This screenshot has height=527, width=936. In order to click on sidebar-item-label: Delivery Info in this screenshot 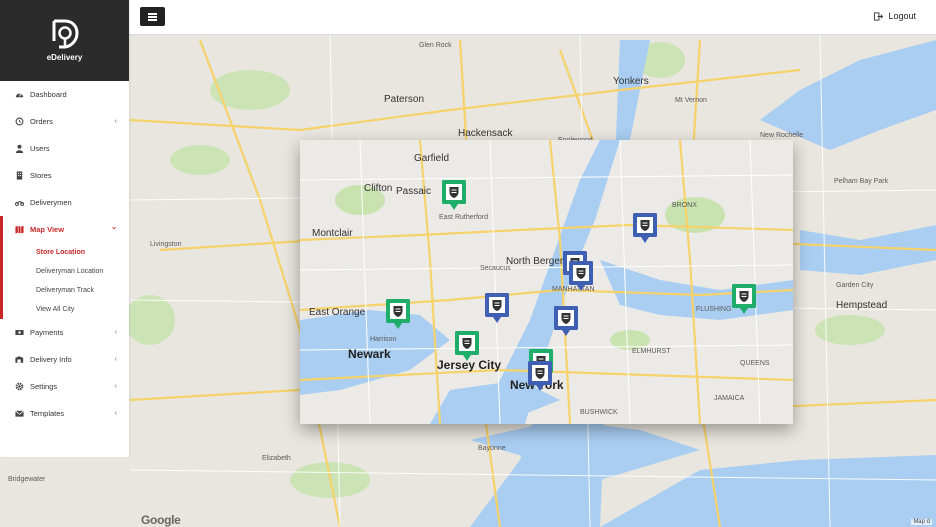, I will do `click(51, 359)`.